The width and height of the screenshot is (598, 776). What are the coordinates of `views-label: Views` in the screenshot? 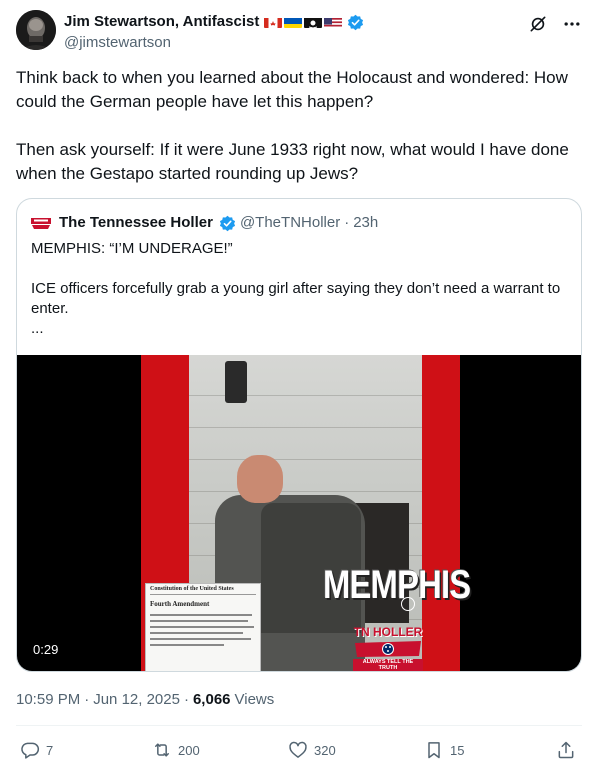 It's located at (254, 699).